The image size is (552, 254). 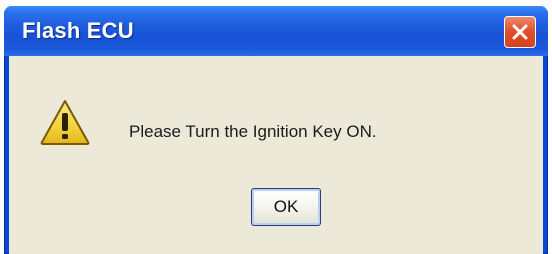 What do you see at coordinates (253, 131) in the screenshot?
I see `dialog-message: Please Turn the Ignition Key ON.` at bounding box center [253, 131].